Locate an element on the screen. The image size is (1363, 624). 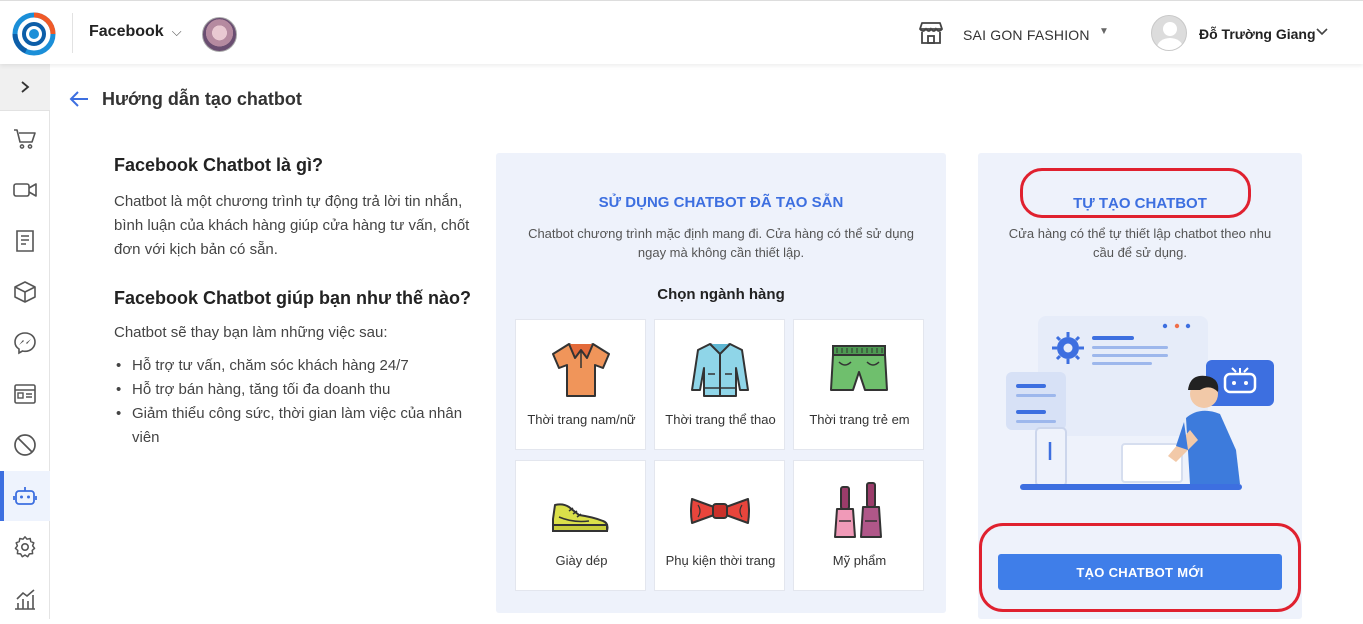
industry-label: Thời trang nam/nữ is located at coordinates (581, 419).